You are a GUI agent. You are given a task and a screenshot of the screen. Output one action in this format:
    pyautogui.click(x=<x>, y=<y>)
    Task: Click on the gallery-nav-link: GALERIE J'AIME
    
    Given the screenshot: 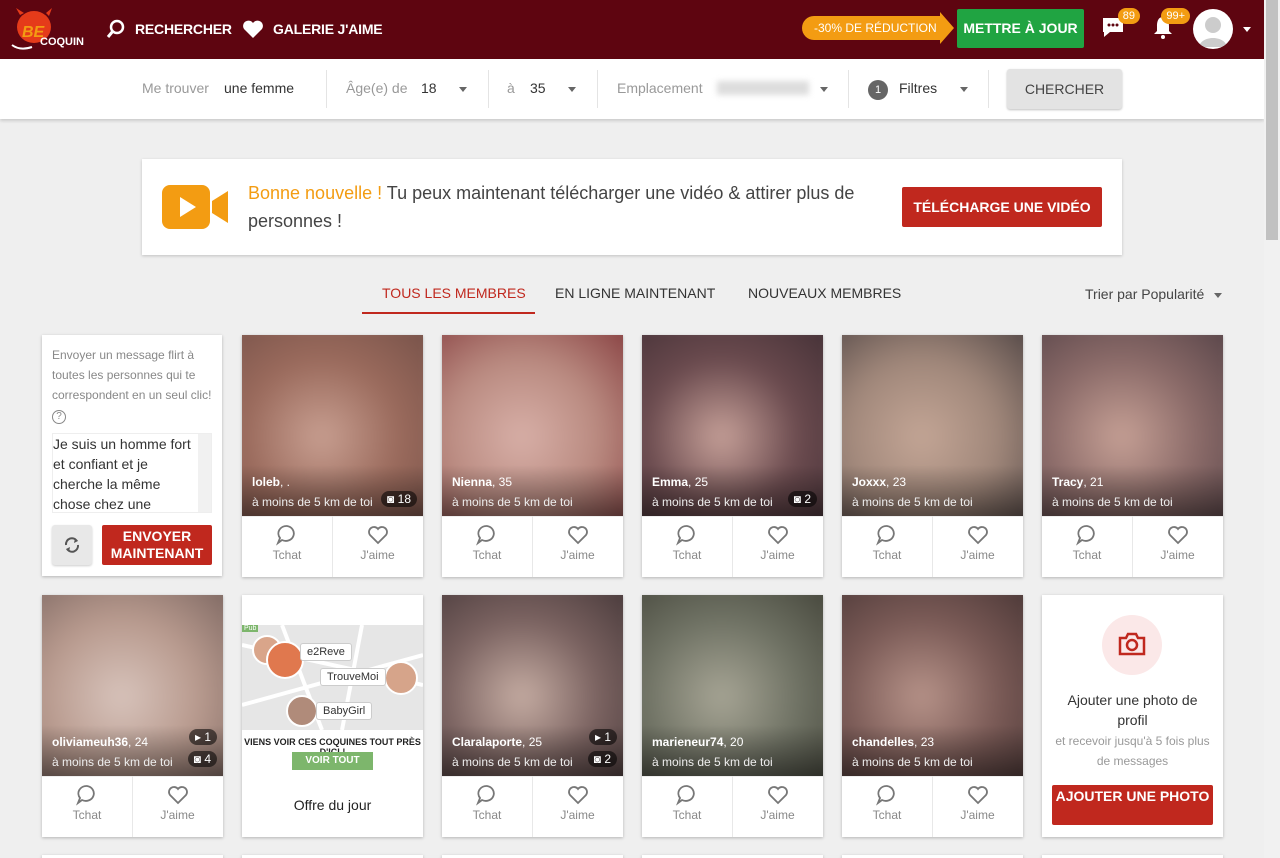 What is the action you would take?
    pyautogui.click(x=312, y=29)
    